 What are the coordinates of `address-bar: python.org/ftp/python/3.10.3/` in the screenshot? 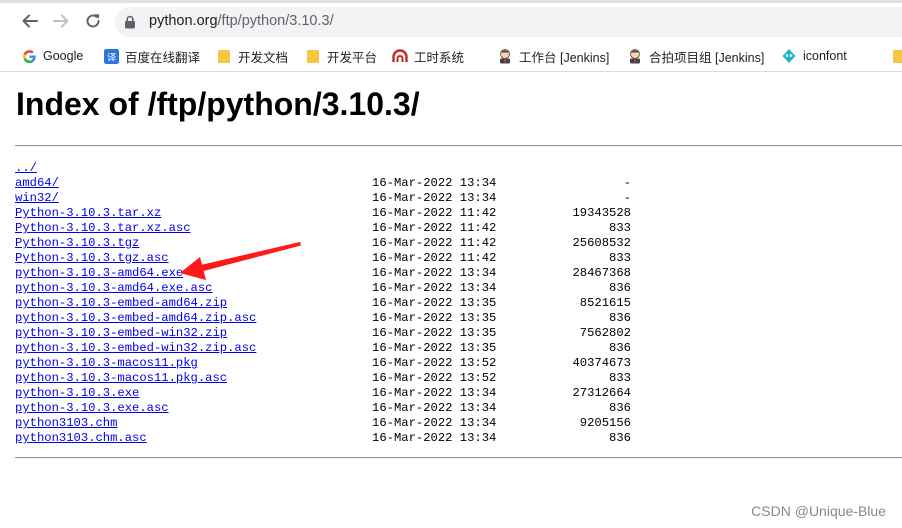 It's located at (508, 22).